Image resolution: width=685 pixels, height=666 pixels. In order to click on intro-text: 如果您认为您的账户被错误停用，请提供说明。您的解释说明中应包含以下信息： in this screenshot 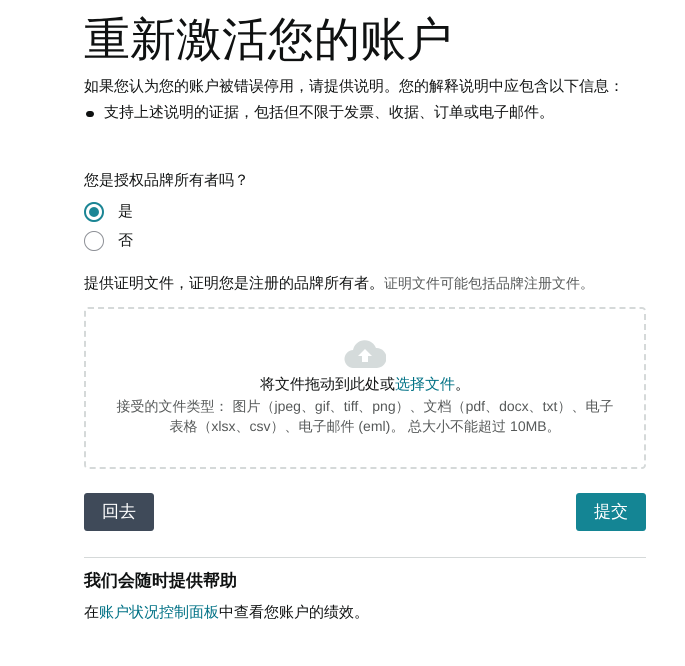, I will do `click(354, 87)`.